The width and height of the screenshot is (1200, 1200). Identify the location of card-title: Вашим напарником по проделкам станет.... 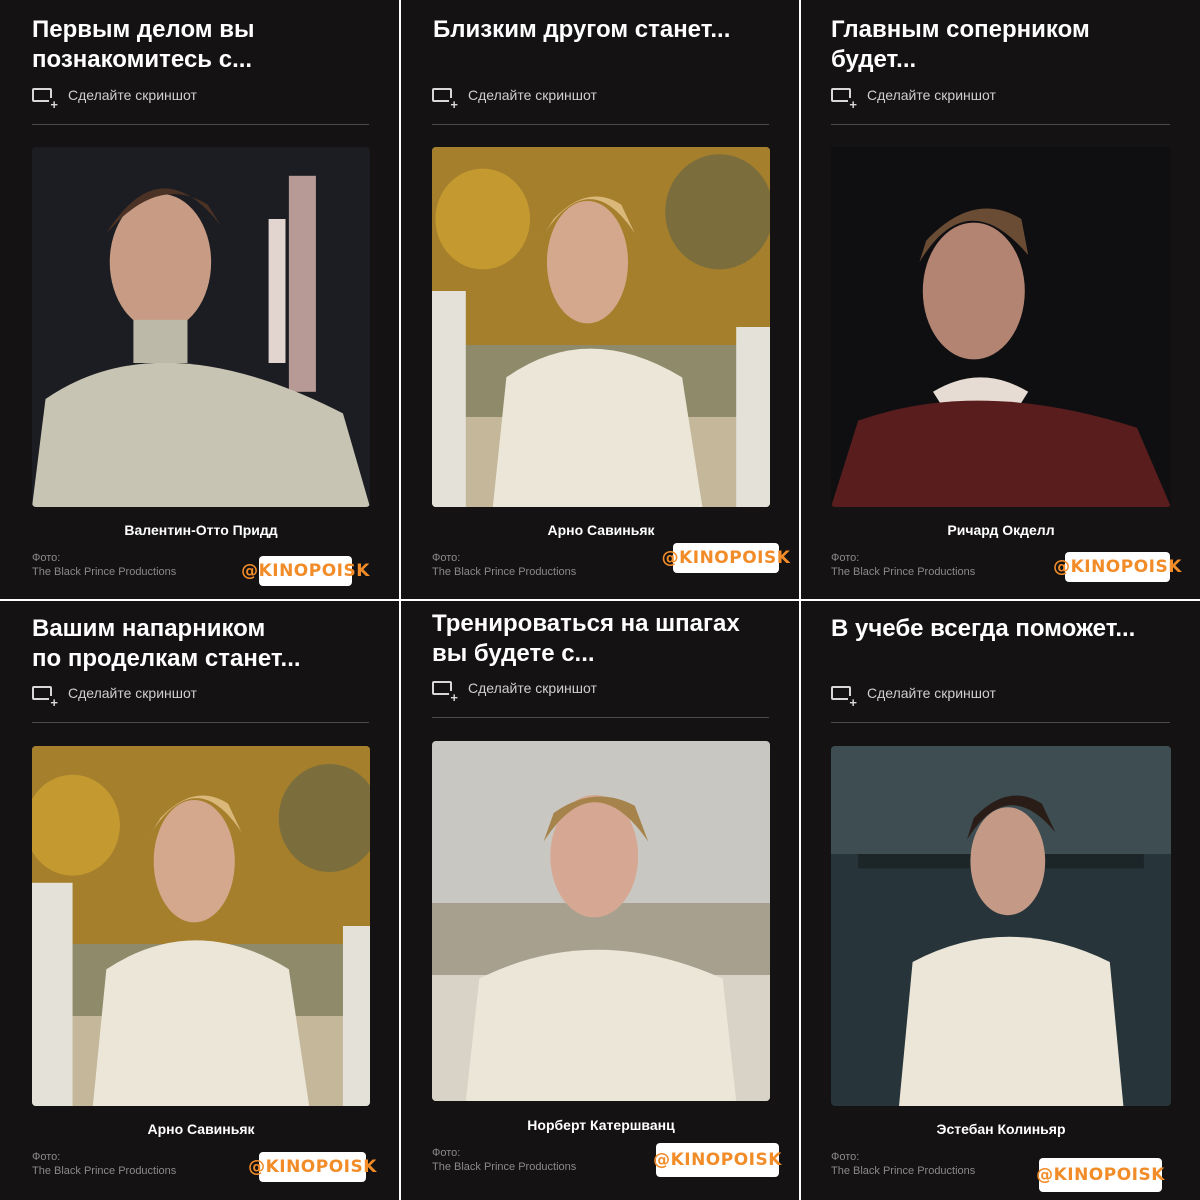
(166, 643).